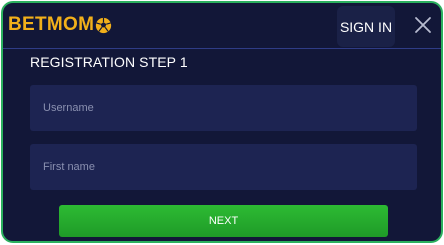  I want to click on registration-step-title: REGISTRATION STEP 1, so click(109, 62).